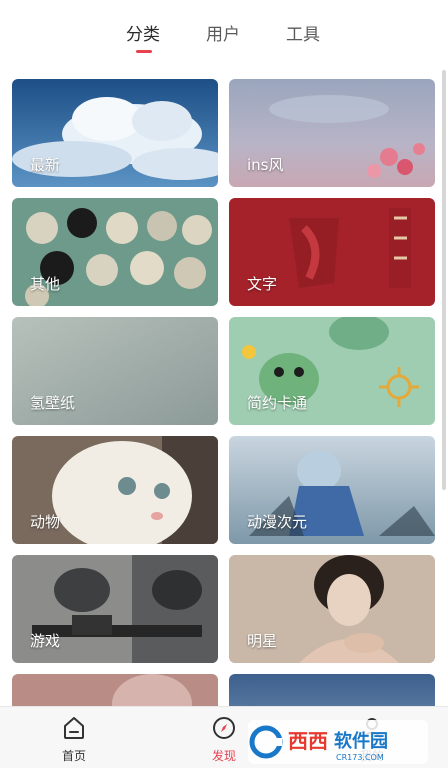 This screenshot has height=768, width=448. Describe the element at coordinates (45, 165) in the screenshot. I see `category-label: 最新` at that location.